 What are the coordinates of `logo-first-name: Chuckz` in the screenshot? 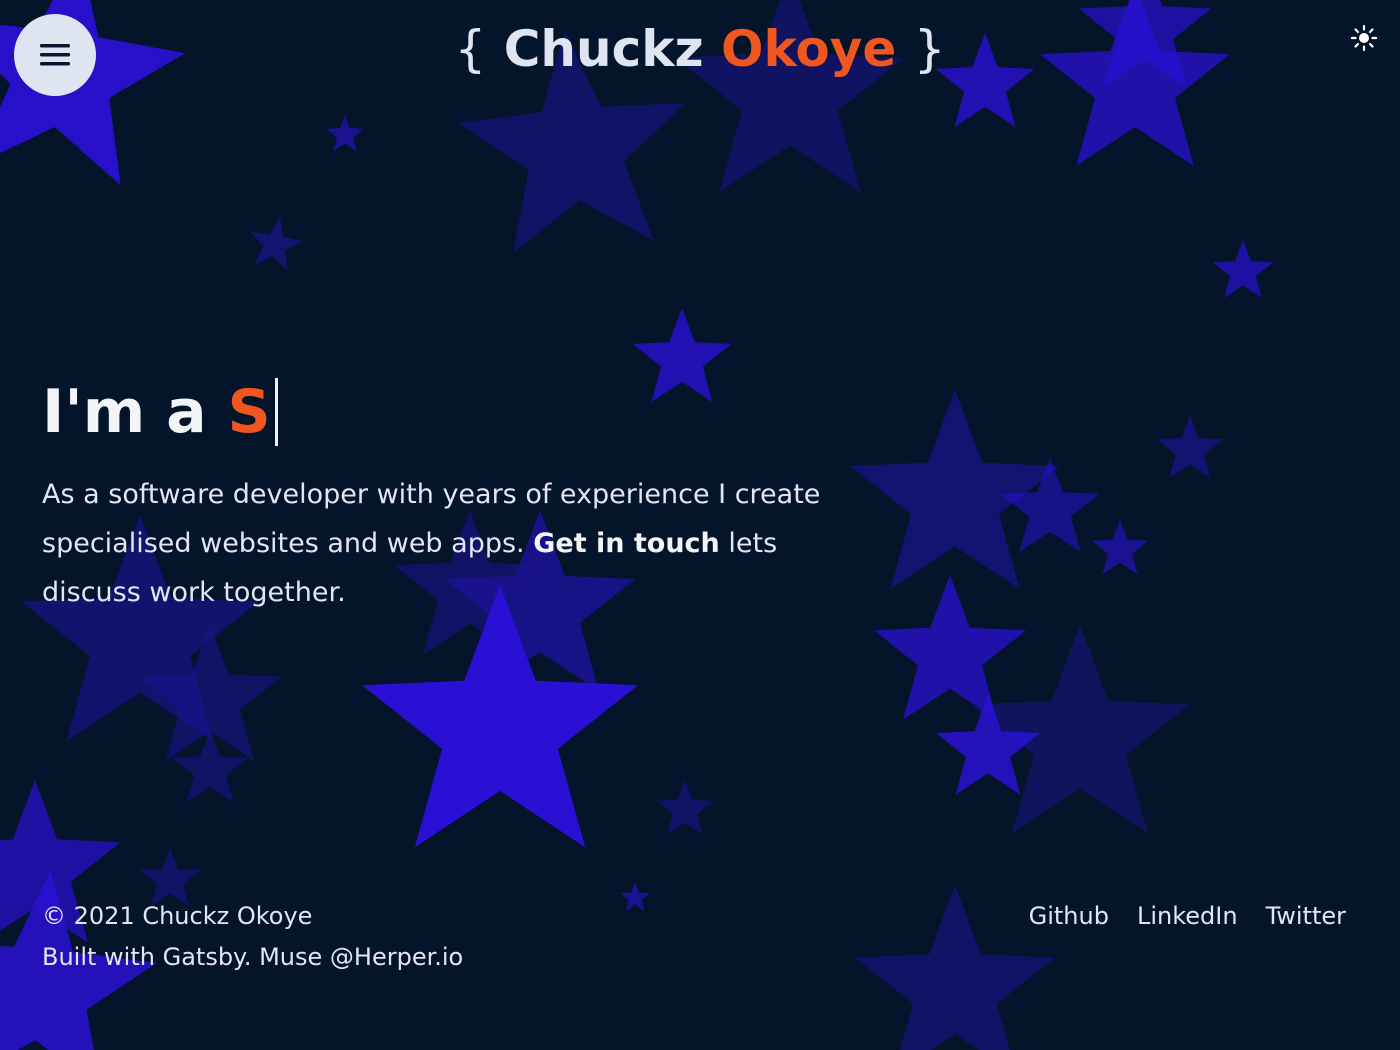 It's located at (603, 49).